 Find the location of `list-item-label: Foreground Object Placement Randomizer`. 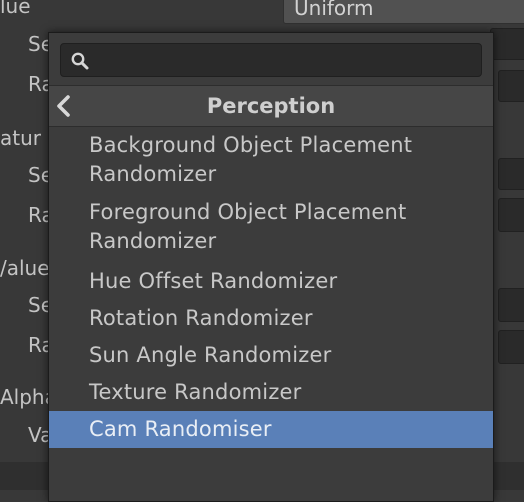

list-item-label: Foreground Object Placement Randomizer is located at coordinates (248, 226).